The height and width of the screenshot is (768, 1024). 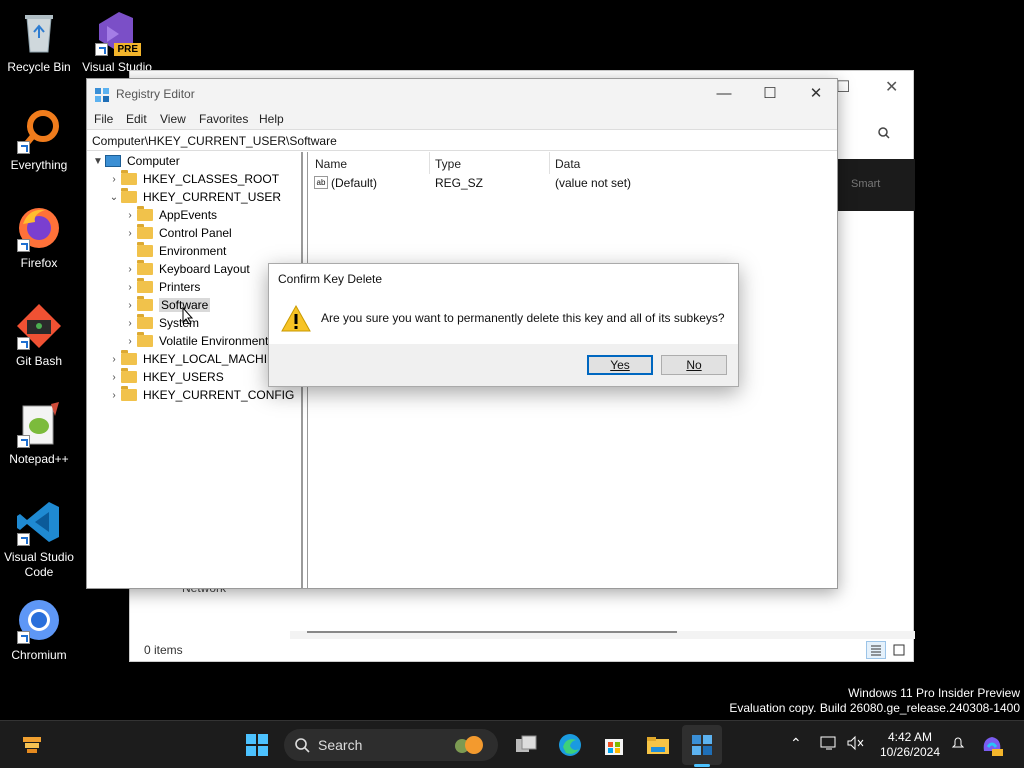 What do you see at coordinates (39, 130) in the screenshot?
I see `everything-search-icon` at bounding box center [39, 130].